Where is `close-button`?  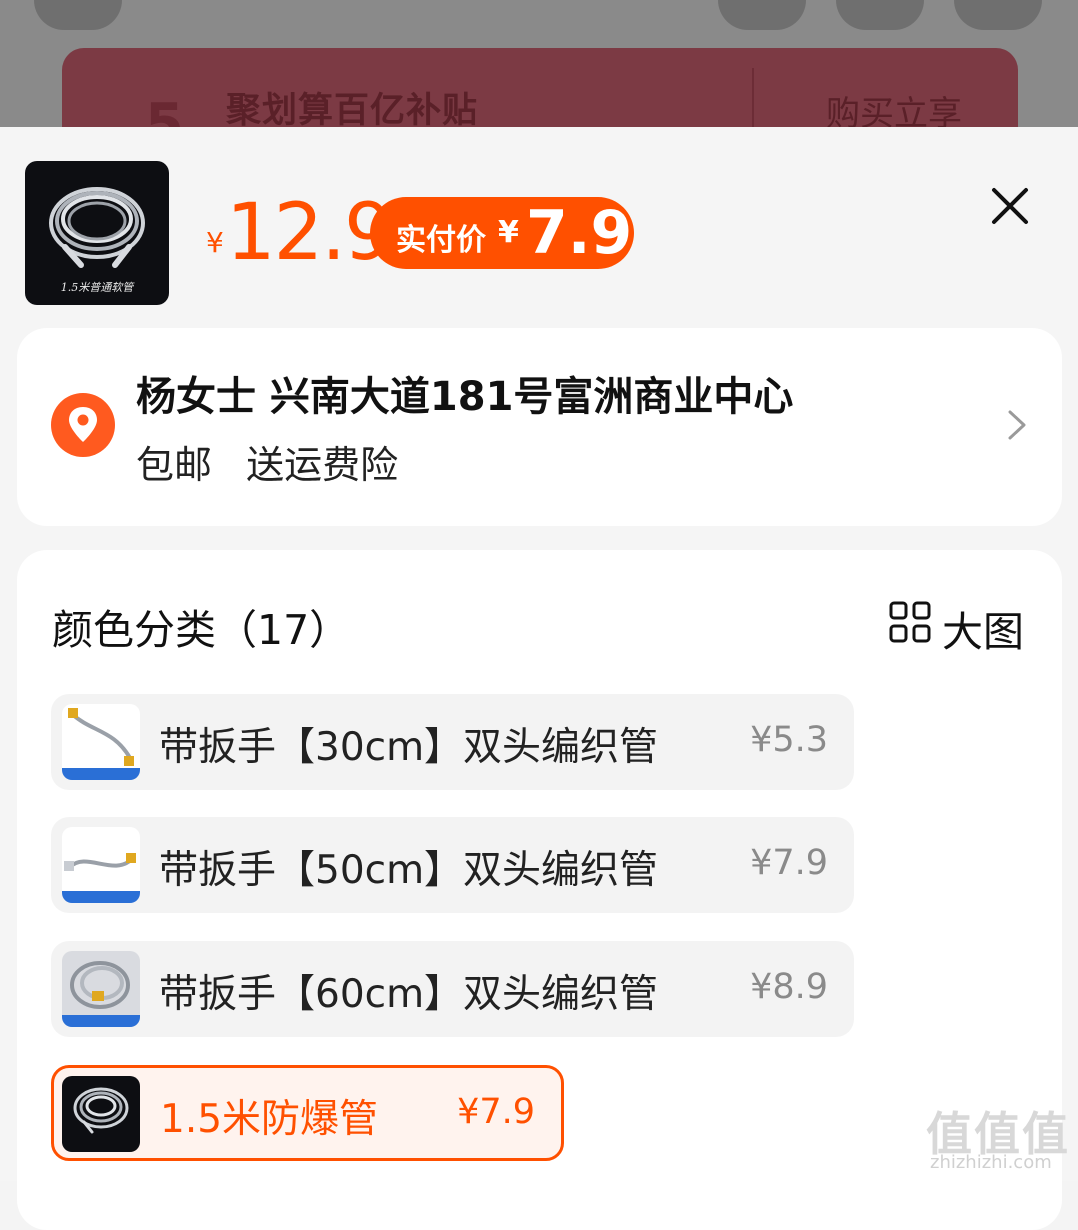
close-button is located at coordinates (1010, 206).